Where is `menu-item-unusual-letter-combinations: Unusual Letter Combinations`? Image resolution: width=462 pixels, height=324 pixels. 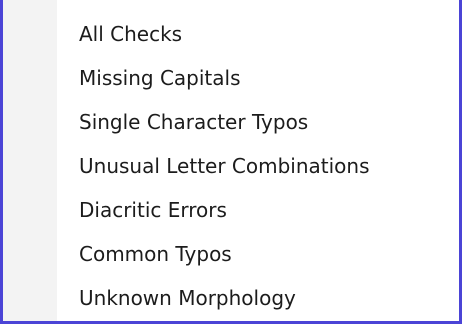 menu-item-unusual-letter-combinations: Unusual Letter Combinations is located at coordinates (231, 166).